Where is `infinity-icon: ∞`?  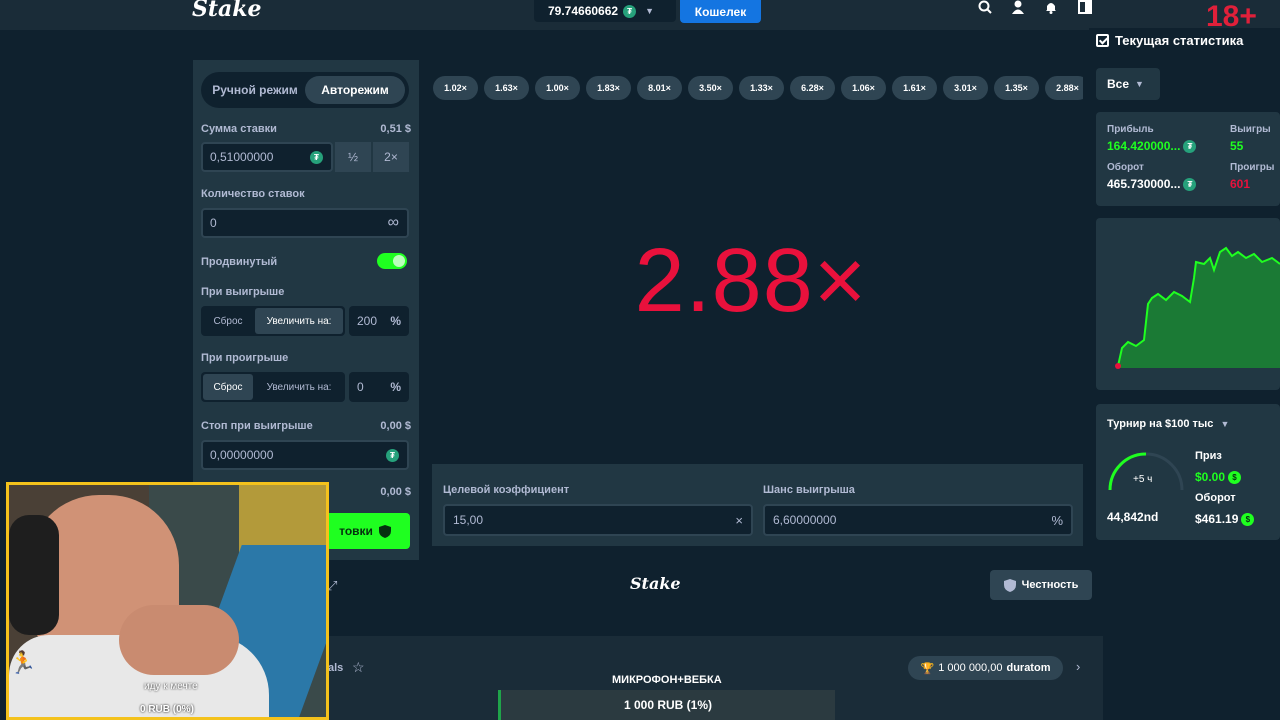
infinity-icon: ∞ is located at coordinates (393, 222).